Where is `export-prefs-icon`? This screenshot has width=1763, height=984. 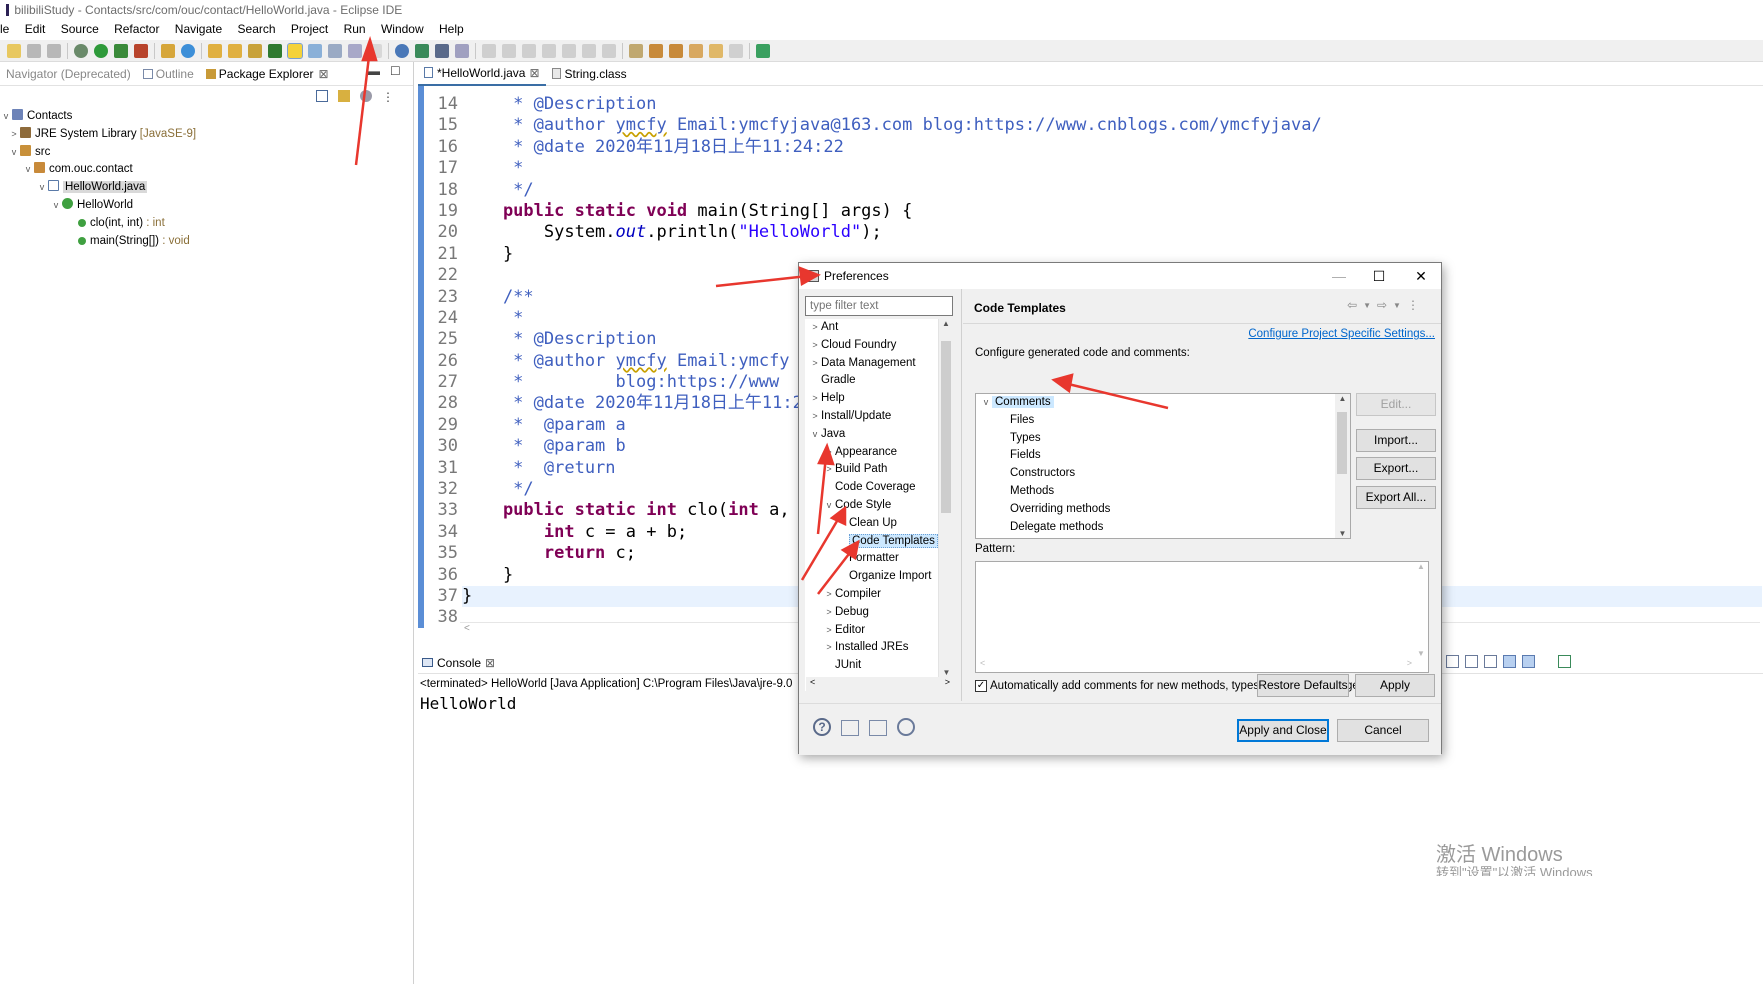
export-prefs-icon is located at coordinates (878, 728).